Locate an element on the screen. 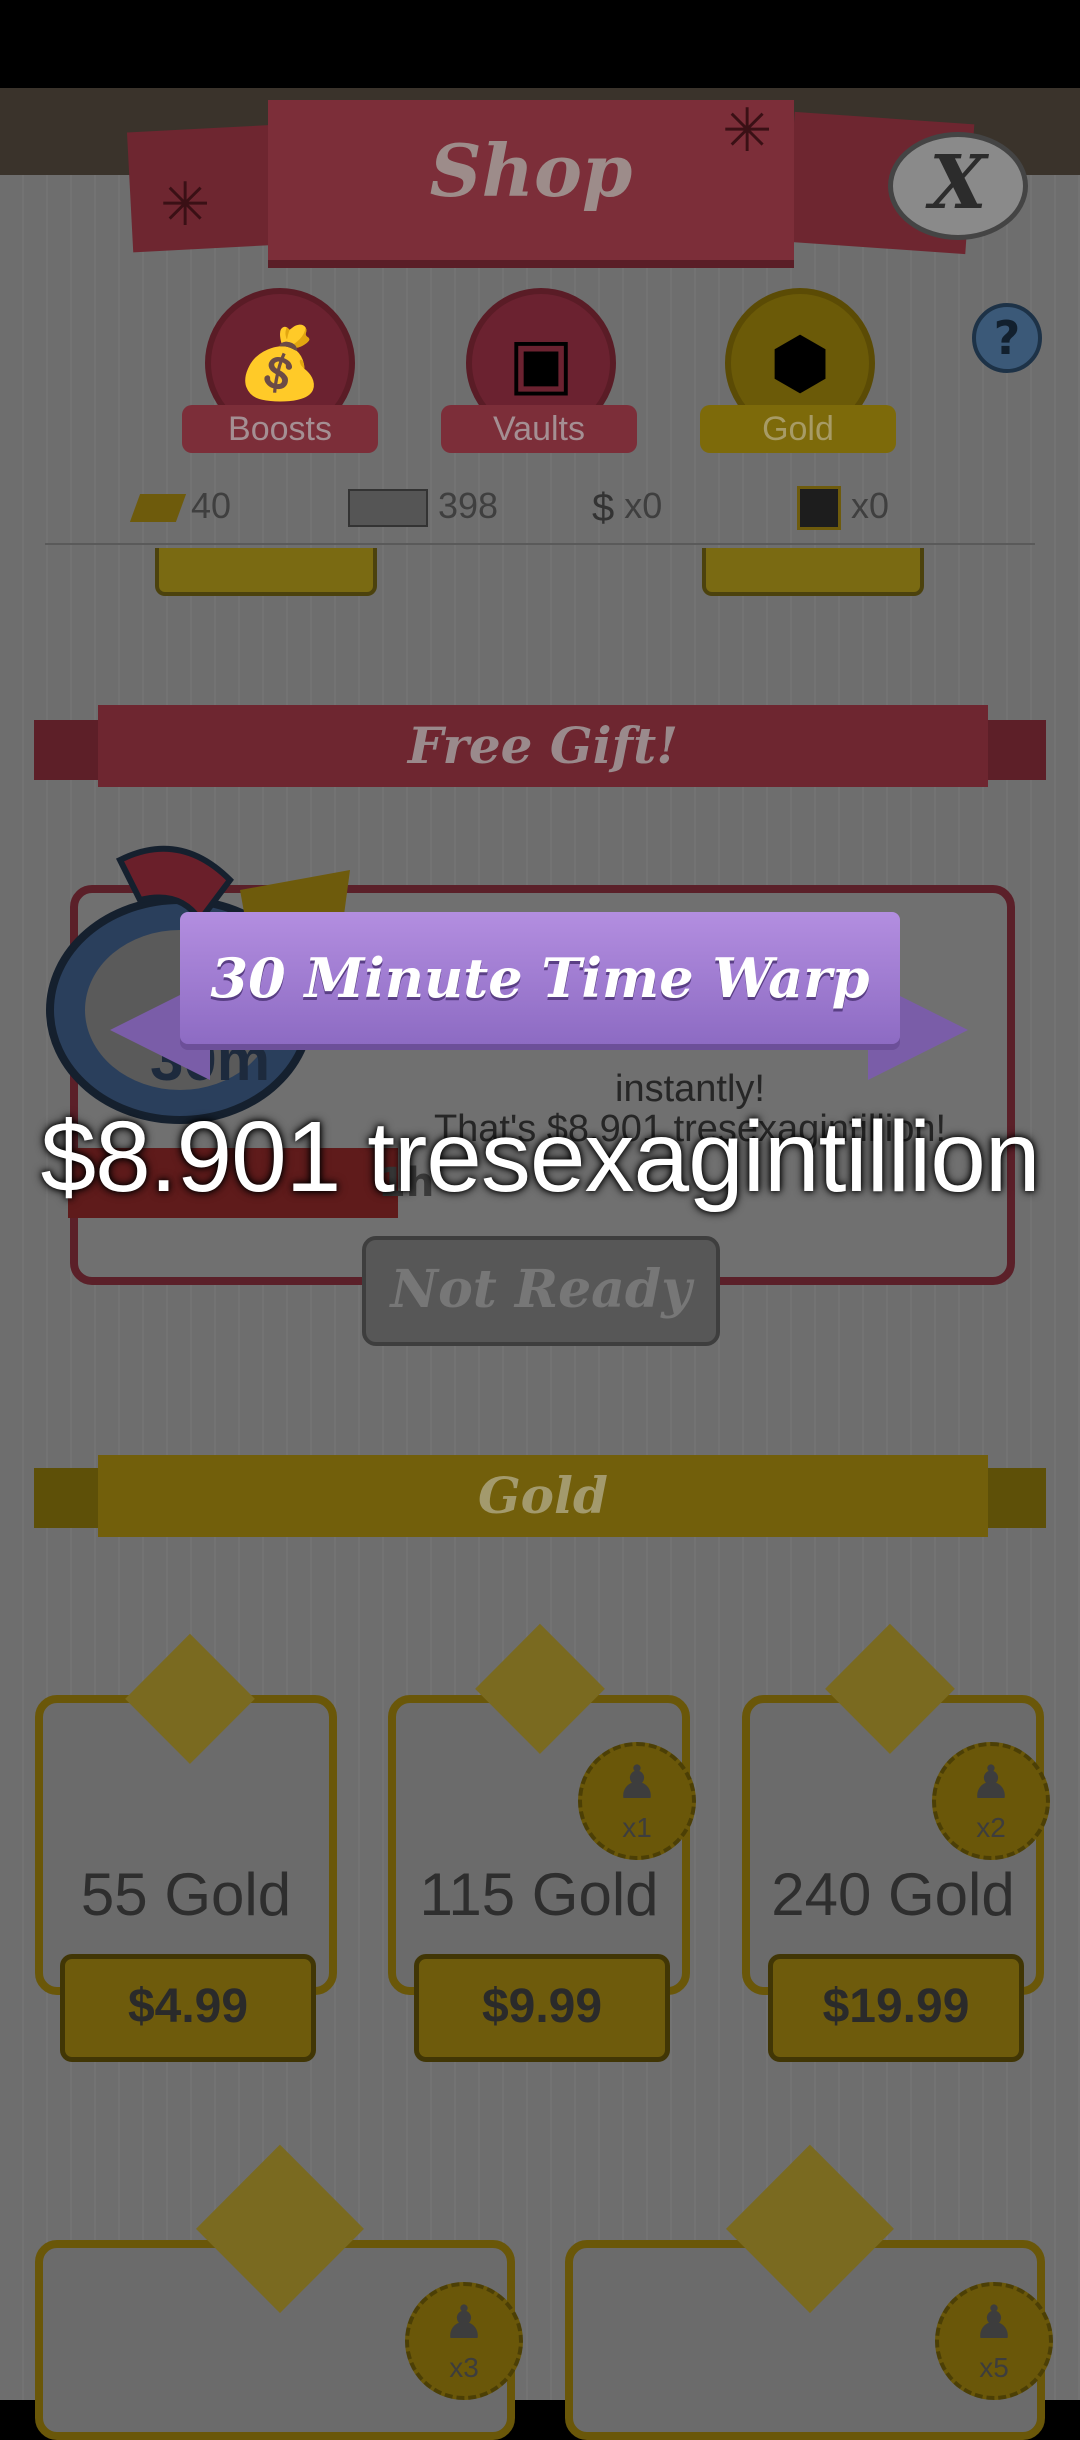 The width and height of the screenshot is (1080, 2440). manager-badge: ♟ x5 is located at coordinates (994, 2341).